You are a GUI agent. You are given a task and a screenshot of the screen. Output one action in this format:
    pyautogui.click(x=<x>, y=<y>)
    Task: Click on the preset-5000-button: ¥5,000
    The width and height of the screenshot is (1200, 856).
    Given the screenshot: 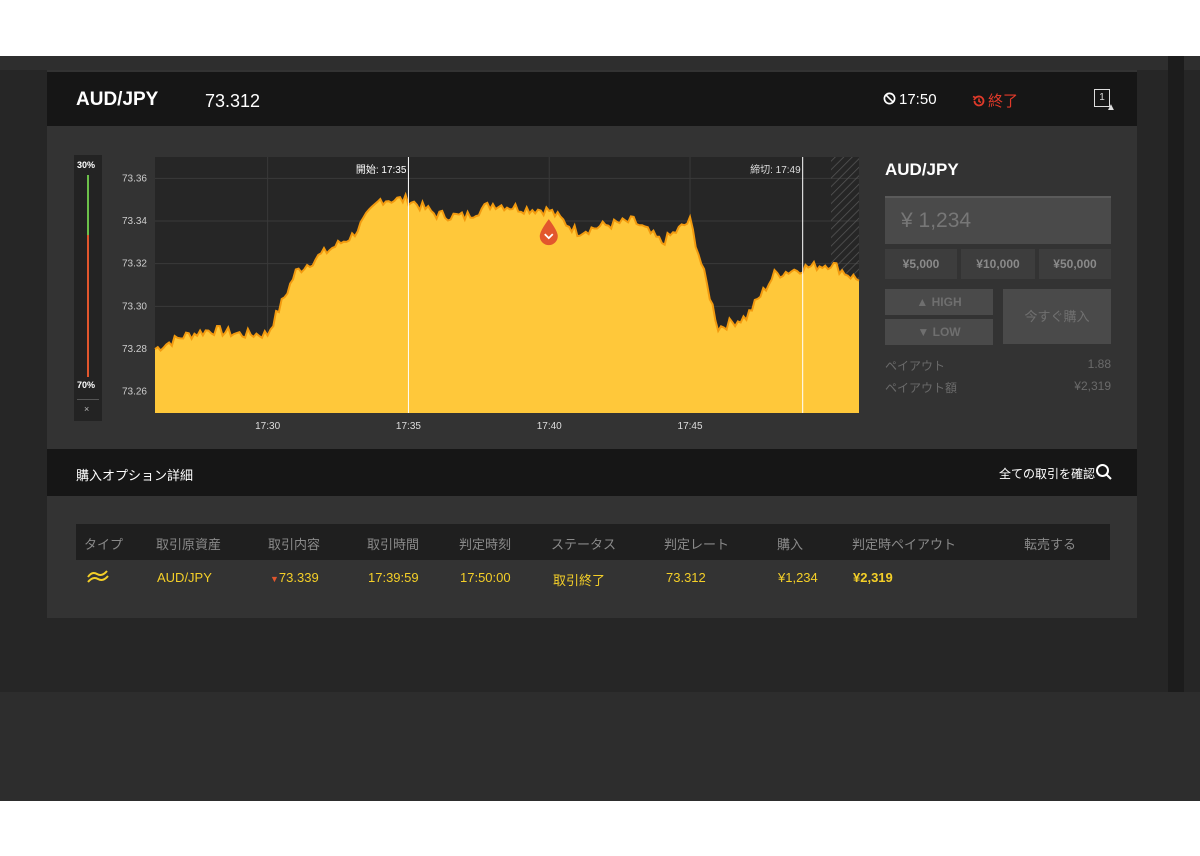 What is the action you would take?
    pyautogui.click(x=921, y=264)
    